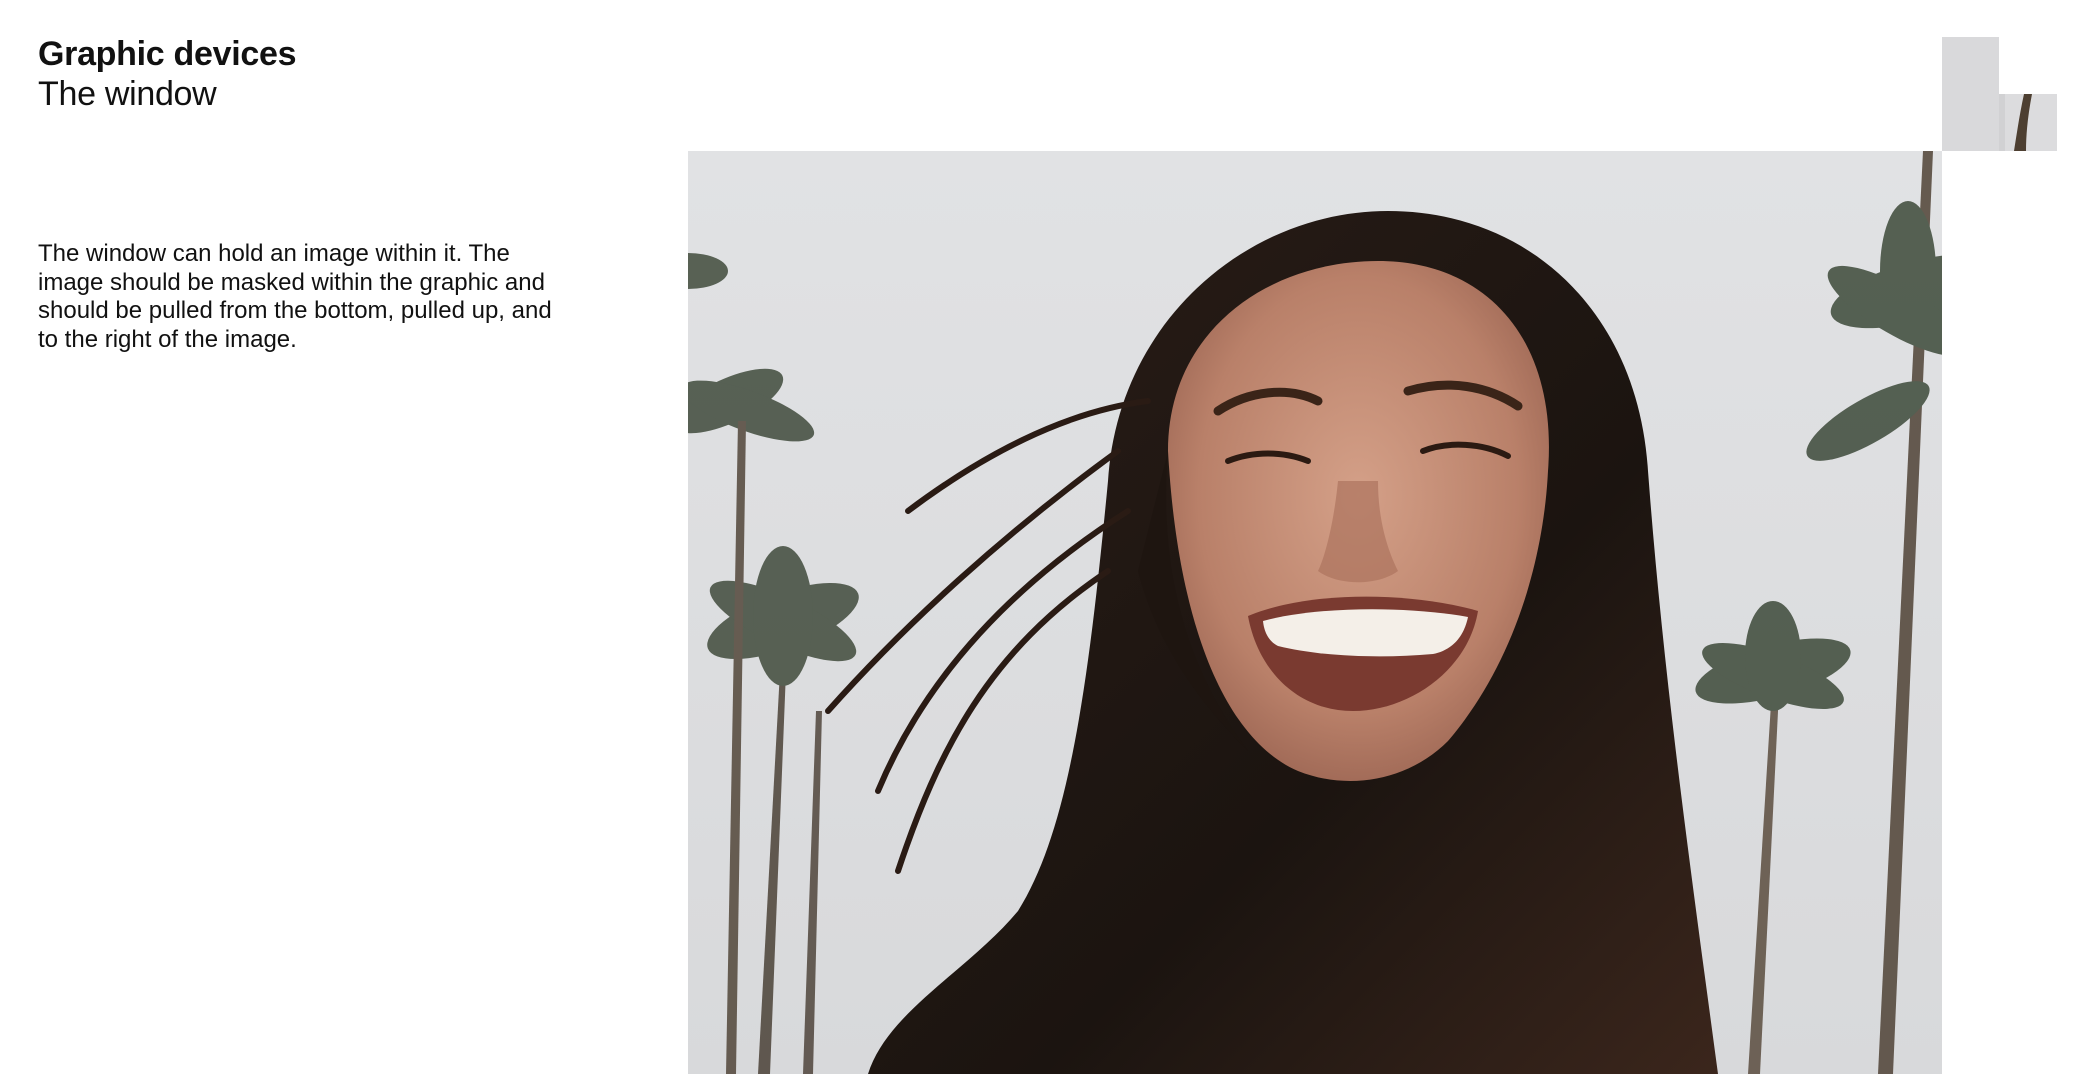  What do you see at coordinates (127, 94) in the screenshot?
I see `page-subtitle: The window` at bounding box center [127, 94].